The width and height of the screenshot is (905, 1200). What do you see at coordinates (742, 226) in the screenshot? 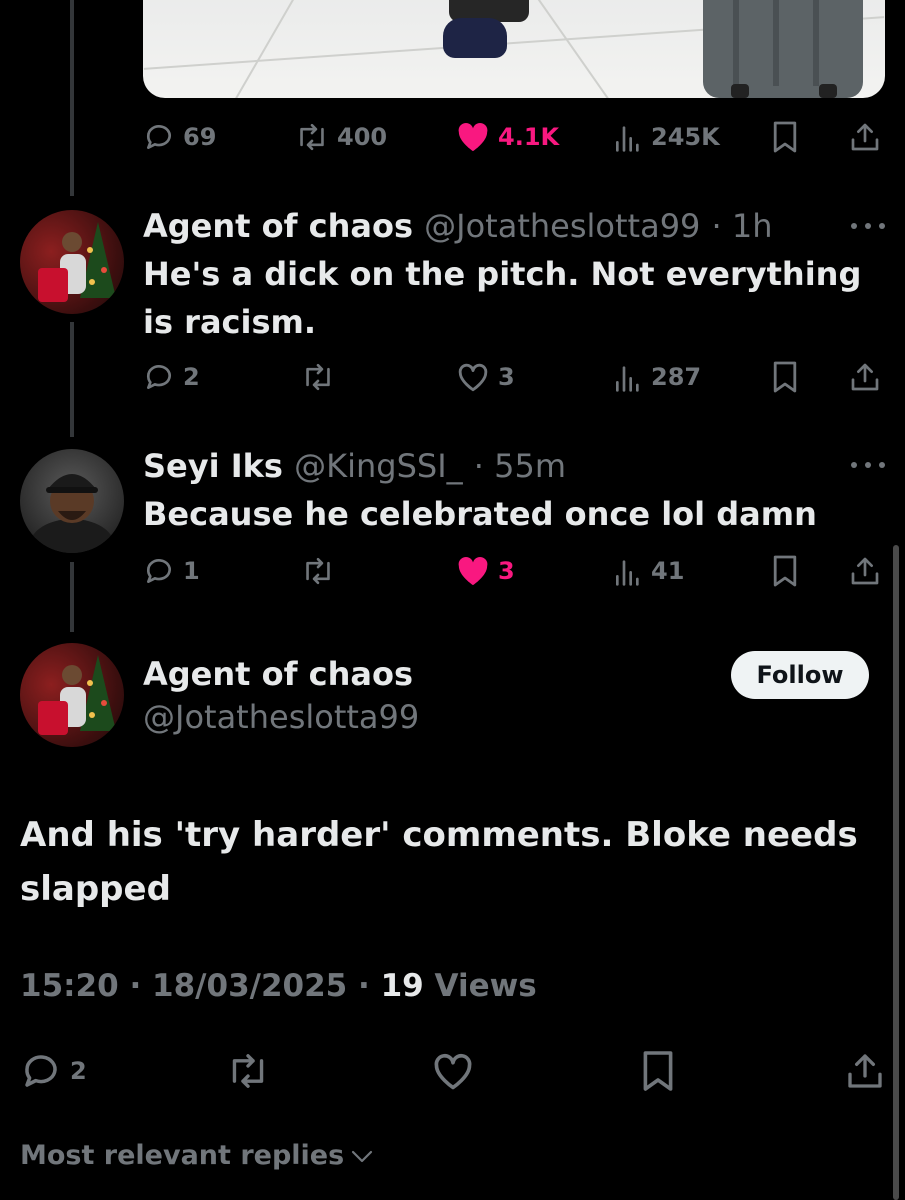
I see `timestamp: · 1h` at bounding box center [742, 226].